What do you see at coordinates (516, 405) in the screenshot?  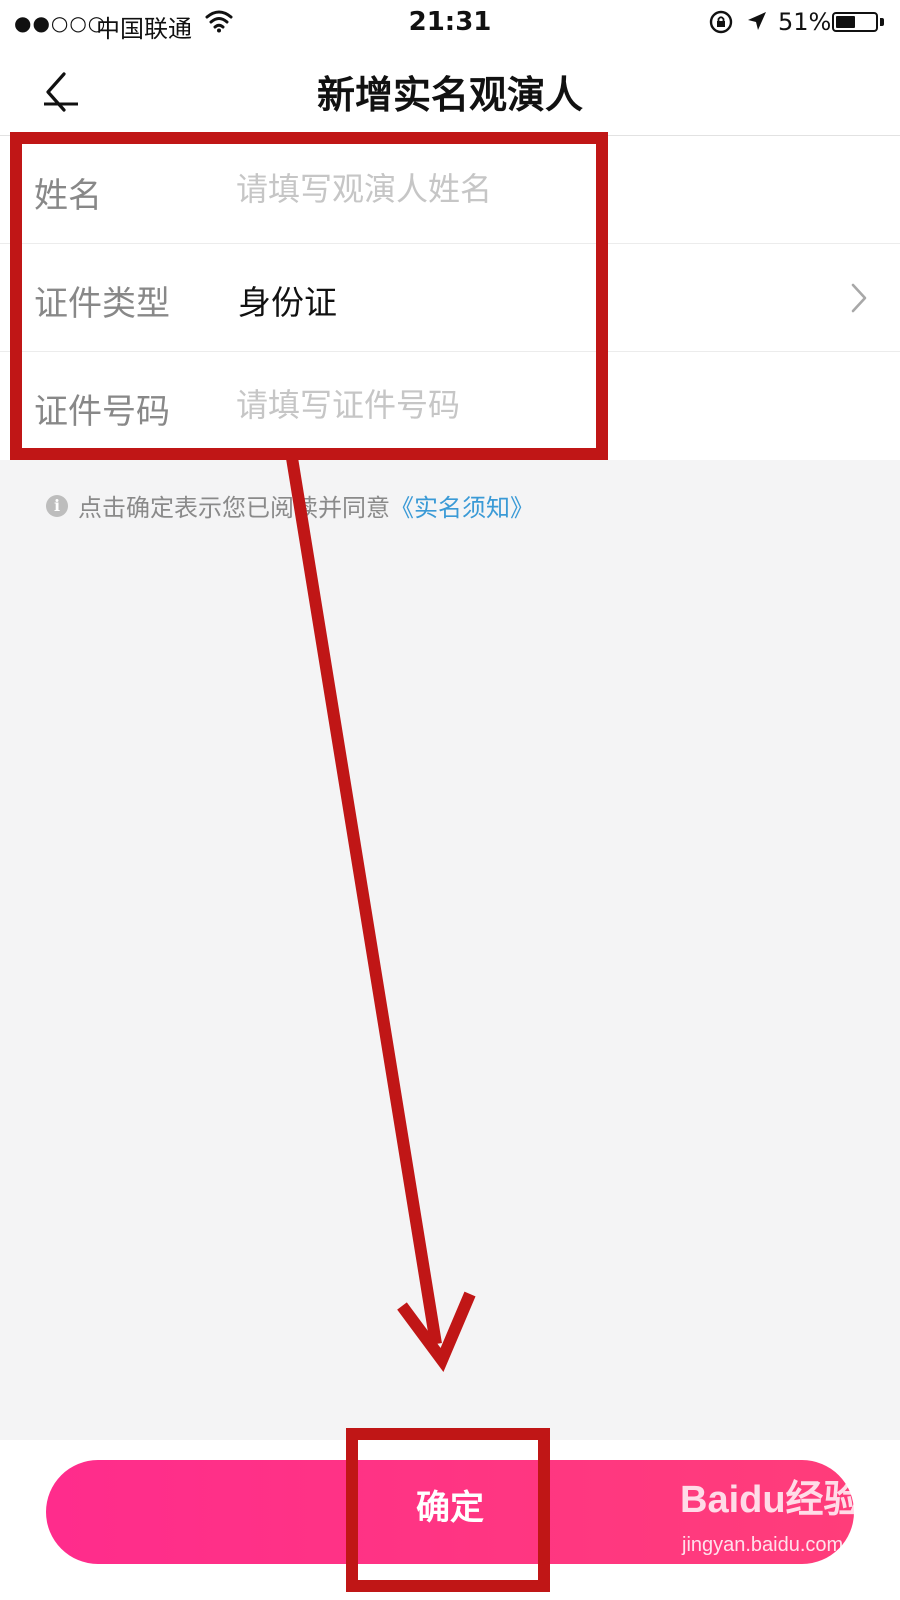 I see `id-number-input` at bounding box center [516, 405].